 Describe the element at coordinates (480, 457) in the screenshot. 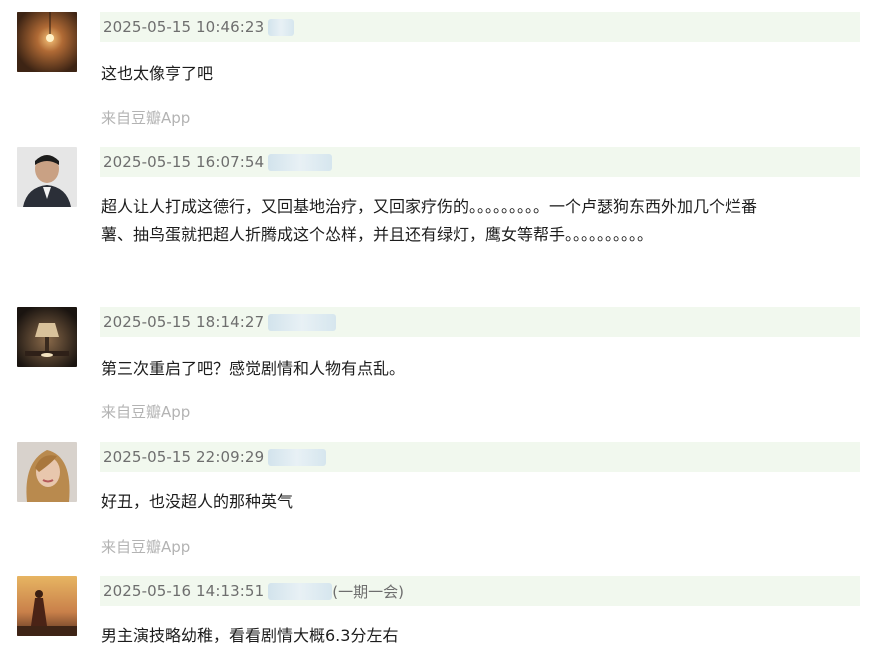

I see `comment-meta: 2025-05-15 22:09:29` at that location.